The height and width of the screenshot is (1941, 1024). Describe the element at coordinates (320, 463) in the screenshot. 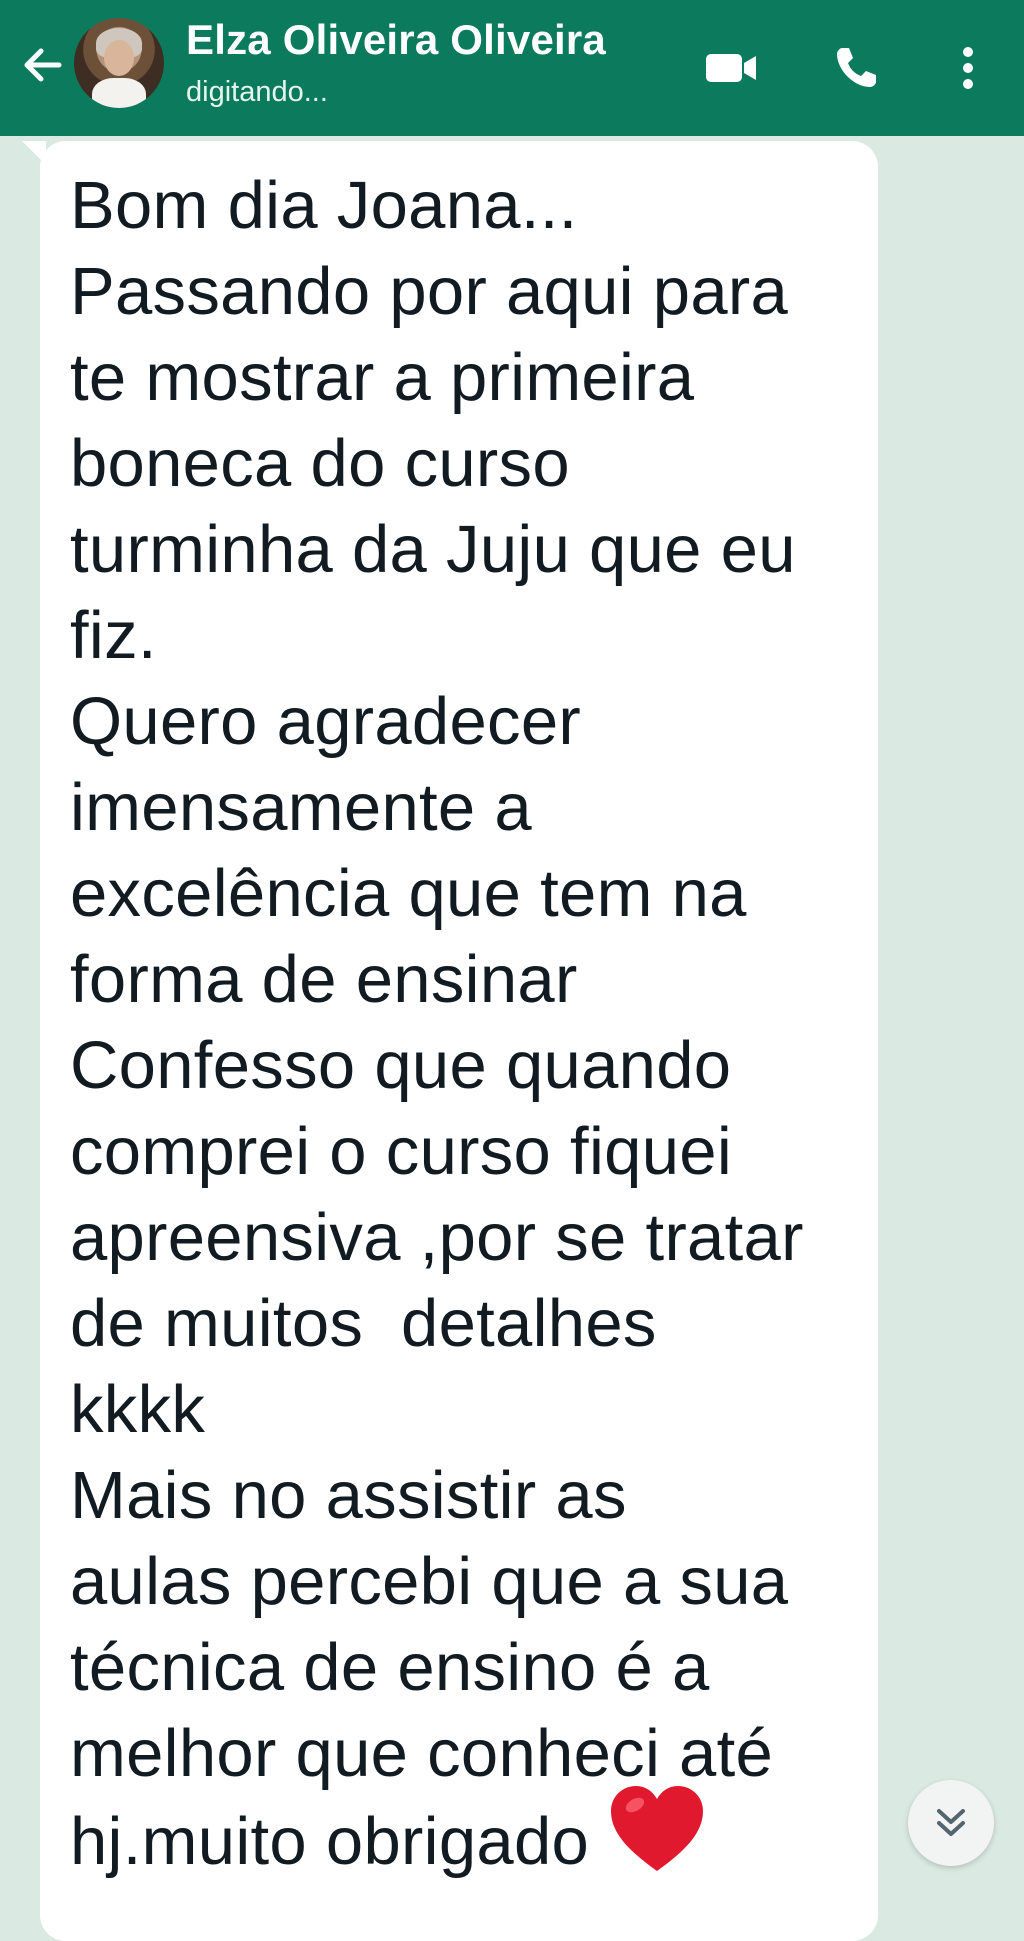

I see `message-line: boneca do curso` at that location.